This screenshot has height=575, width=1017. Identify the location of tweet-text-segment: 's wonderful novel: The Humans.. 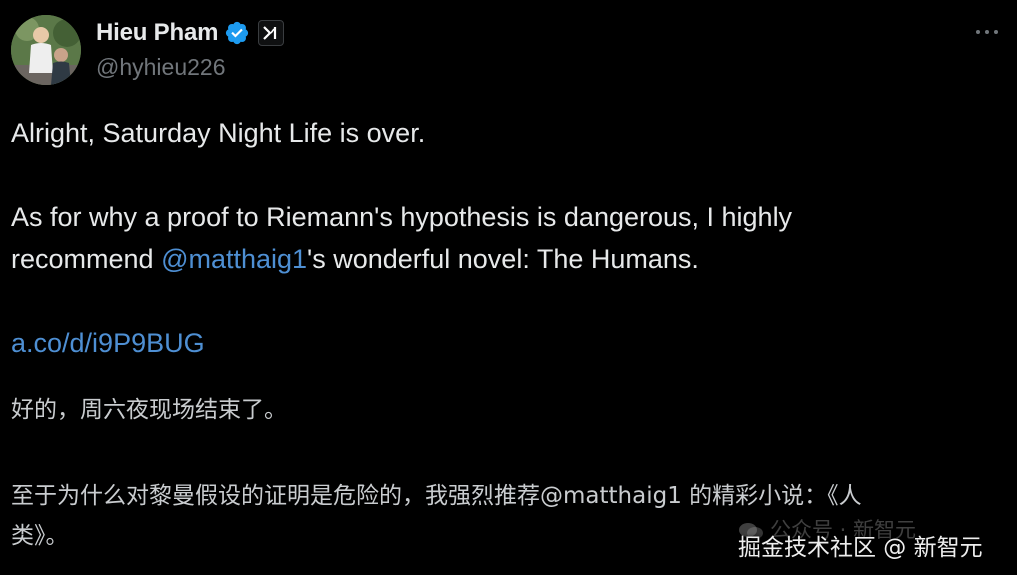
(503, 259).